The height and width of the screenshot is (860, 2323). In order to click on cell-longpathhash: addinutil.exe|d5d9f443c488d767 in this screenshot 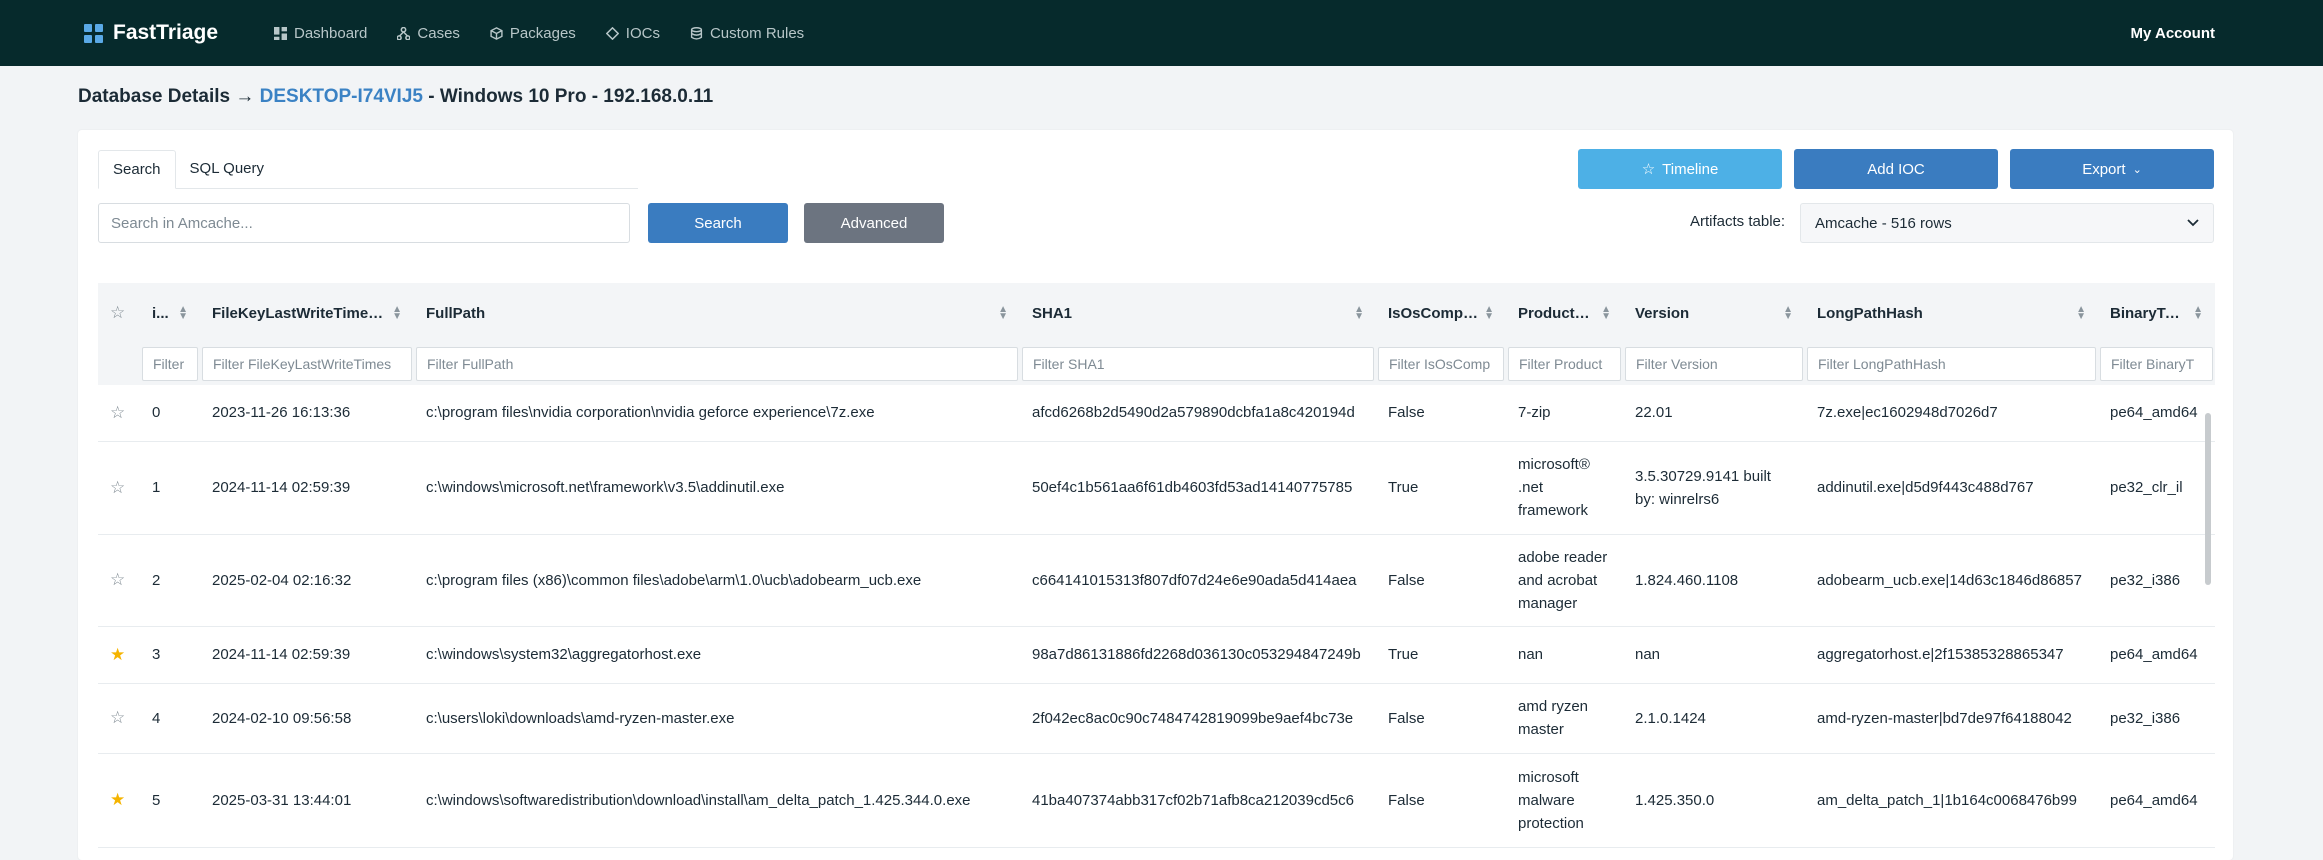, I will do `click(1951, 488)`.